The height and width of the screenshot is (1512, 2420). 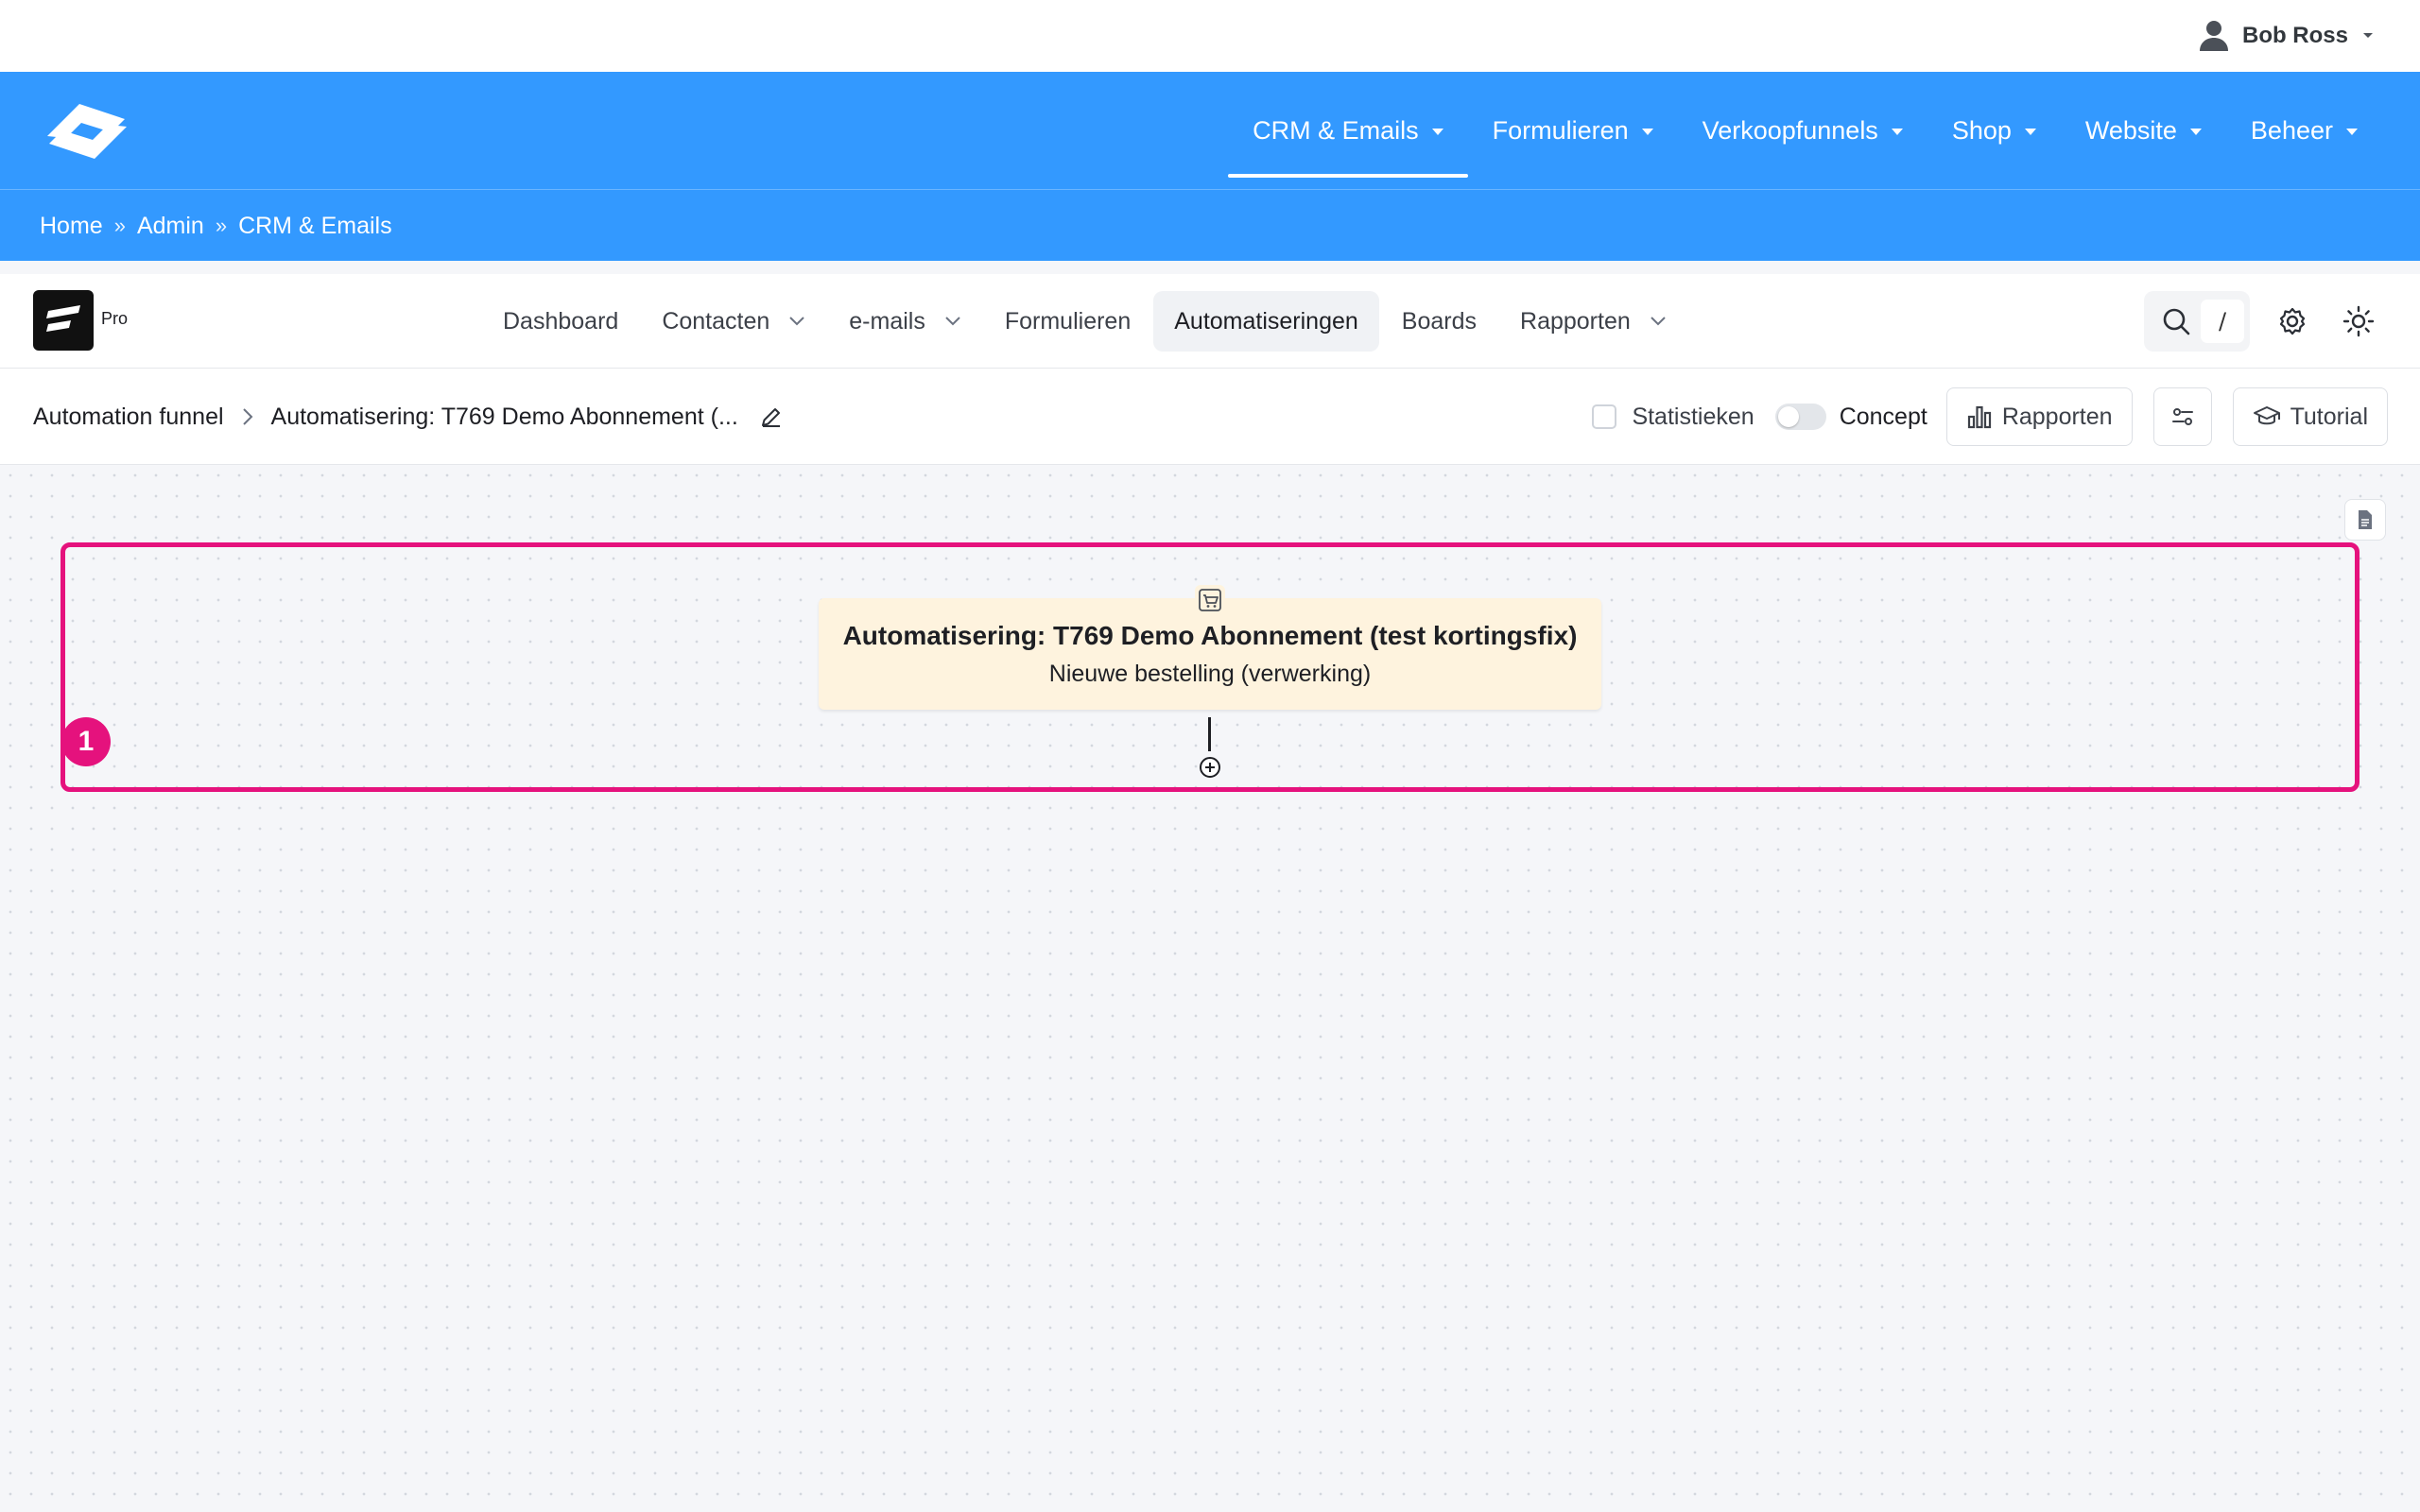 What do you see at coordinates (2213, 36) in the screenshot?
I see `user-icon` at bounding box center [2213, 36].